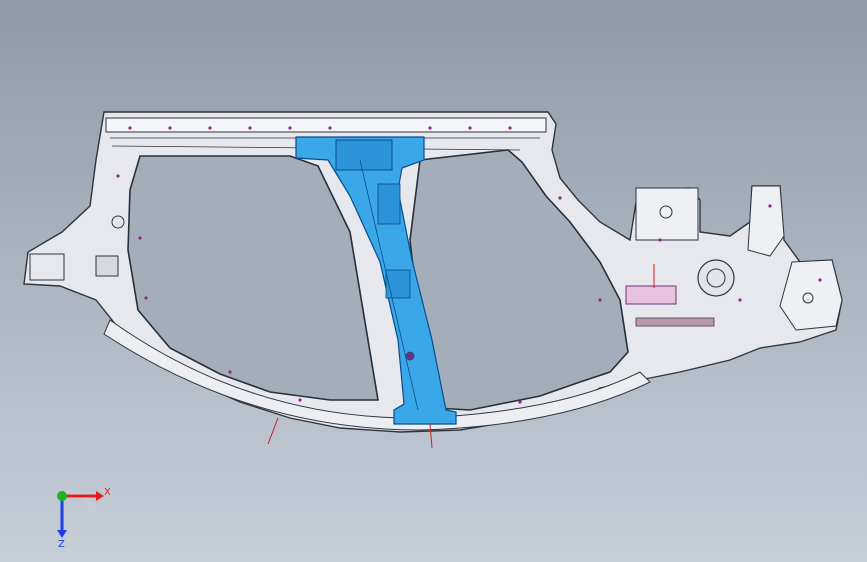 The width and height of the screenshot is (867, 562). What do you see at coordinates (61, 543) in the screenshot?
I see `z-axis-label: Z` at bounding box center [61, 543].